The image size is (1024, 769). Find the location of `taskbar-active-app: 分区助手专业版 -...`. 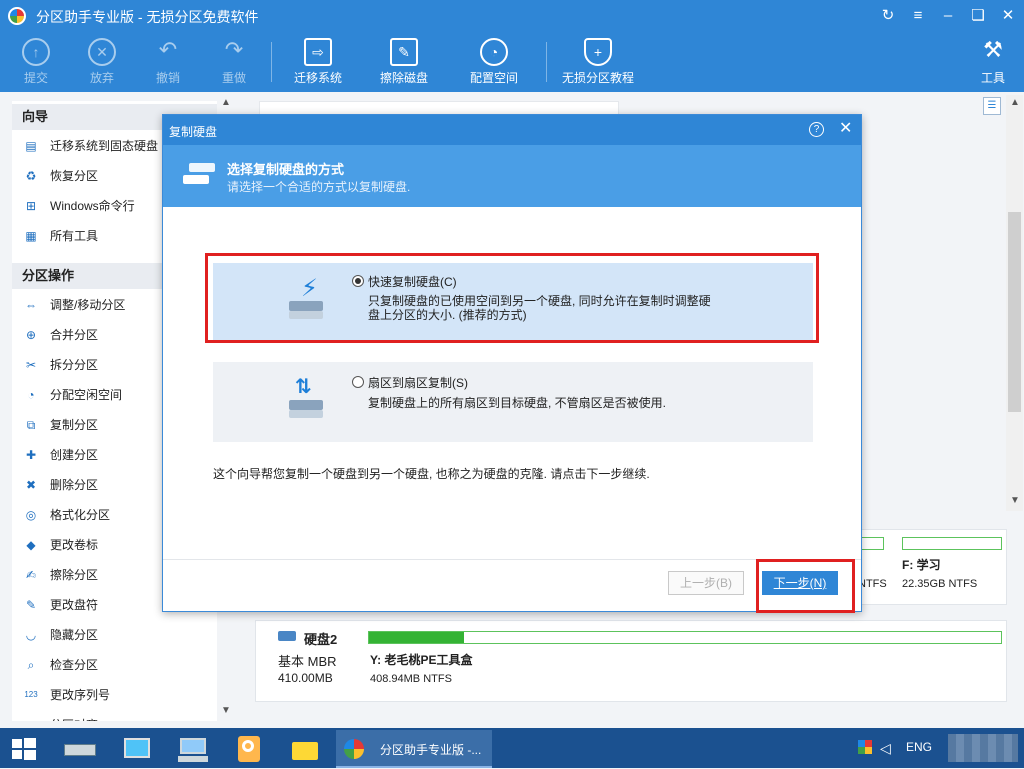

taskbar-active-app: 分区助手专业版 -... is located at coordinates (414, 749).